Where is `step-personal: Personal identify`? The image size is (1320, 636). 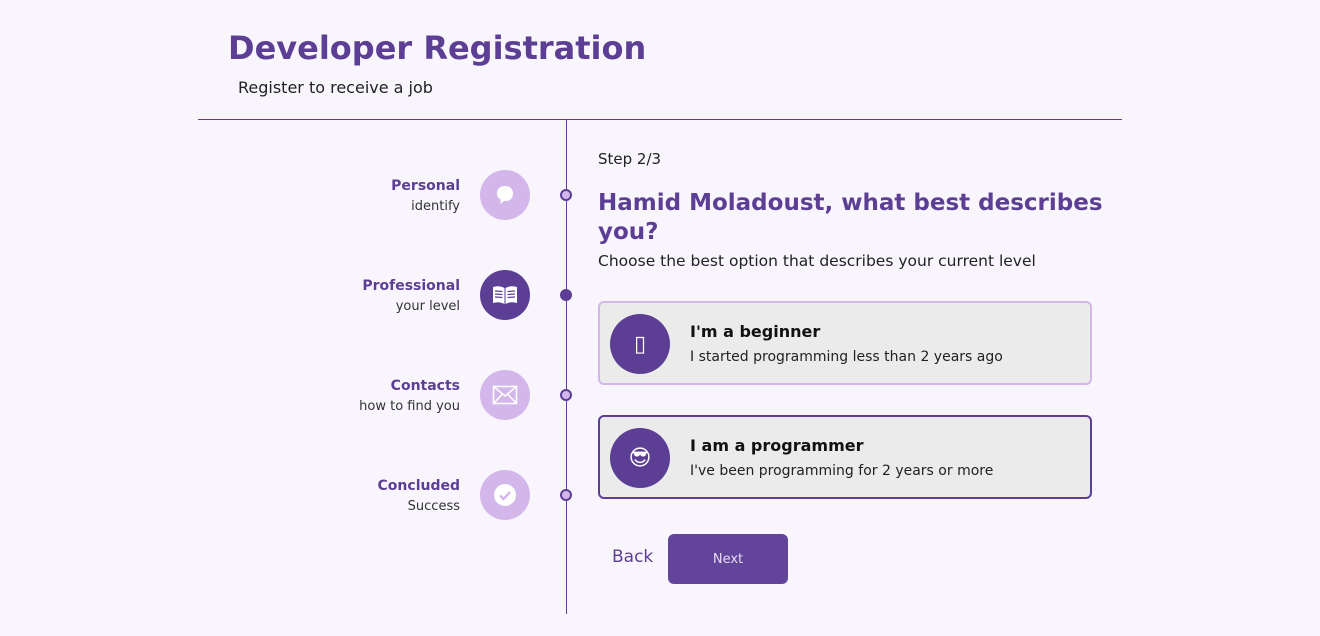
step-personal: Personal identify is located at coordinates (440, 200).